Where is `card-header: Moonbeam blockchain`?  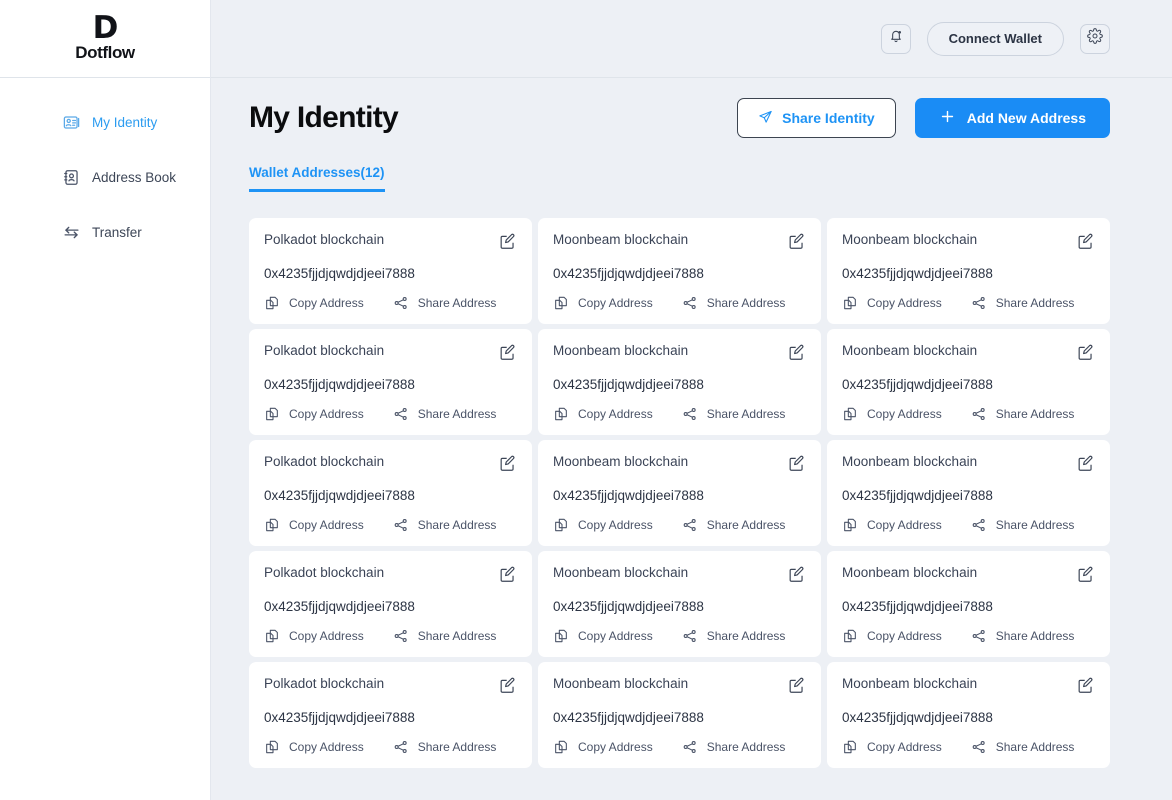
card-header: Moonbeam blockchain is located at coordinates (679, 685).